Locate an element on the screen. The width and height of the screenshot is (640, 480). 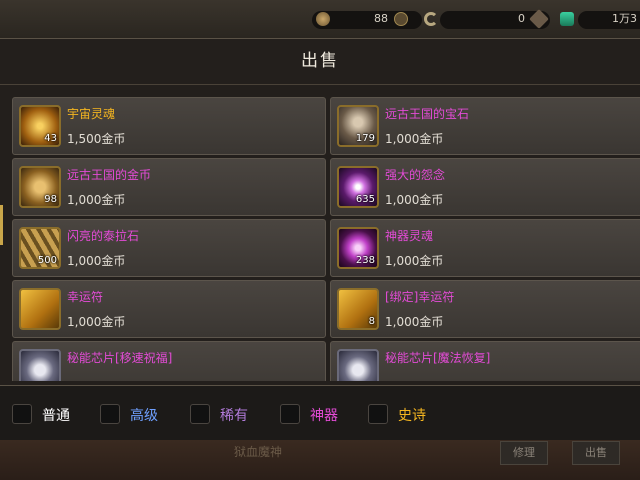
side-marker is located at coordinates (1, 225).